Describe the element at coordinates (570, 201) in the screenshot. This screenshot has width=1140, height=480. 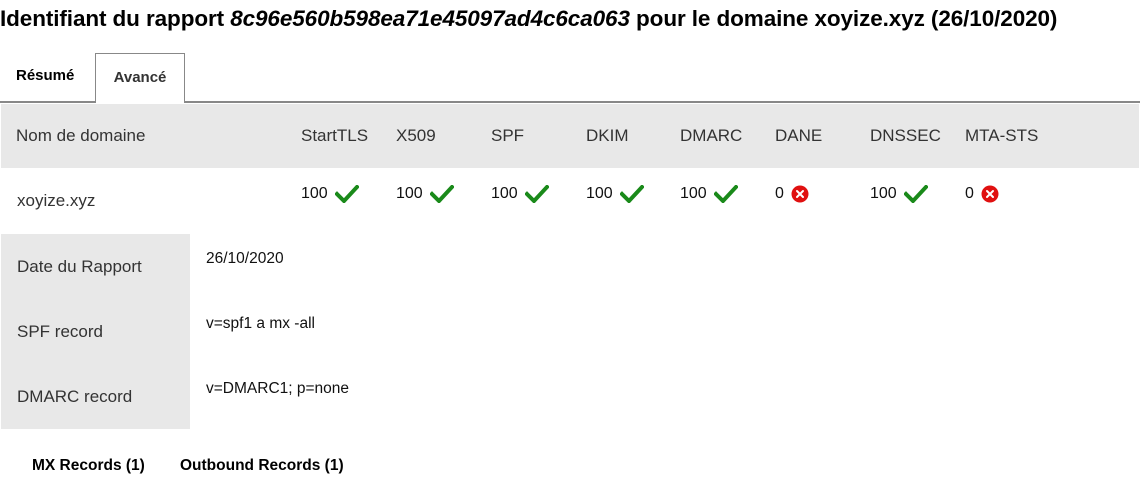
I see `table-row: xoyize.xyz 100 100 100 100 100 0 100 0` at that location.